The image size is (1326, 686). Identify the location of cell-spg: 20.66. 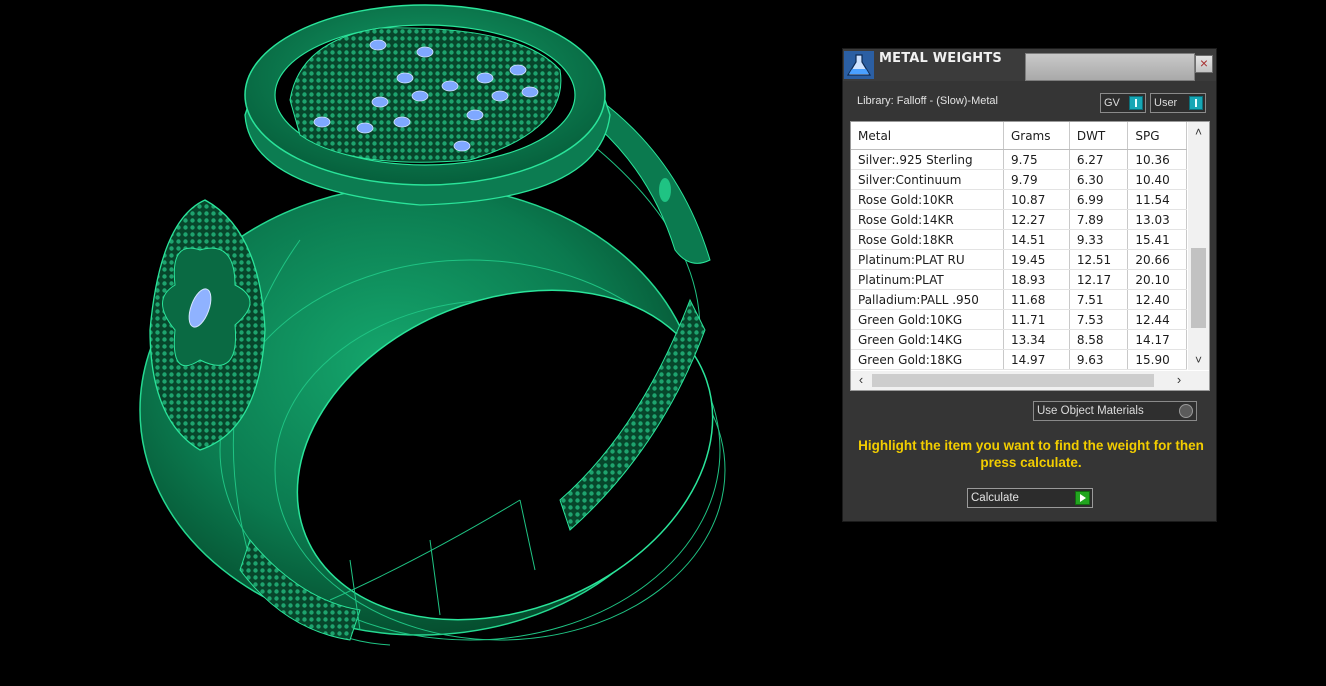
(1157, 259).